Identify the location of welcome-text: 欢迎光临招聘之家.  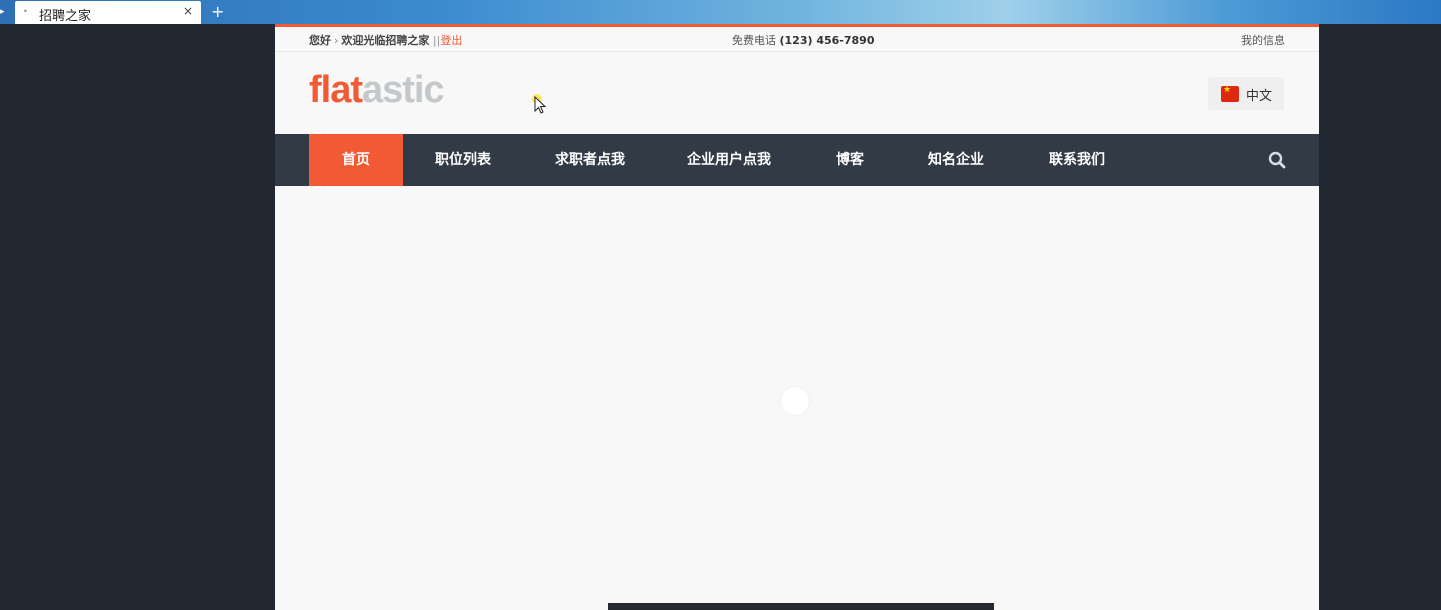
(385, 40).